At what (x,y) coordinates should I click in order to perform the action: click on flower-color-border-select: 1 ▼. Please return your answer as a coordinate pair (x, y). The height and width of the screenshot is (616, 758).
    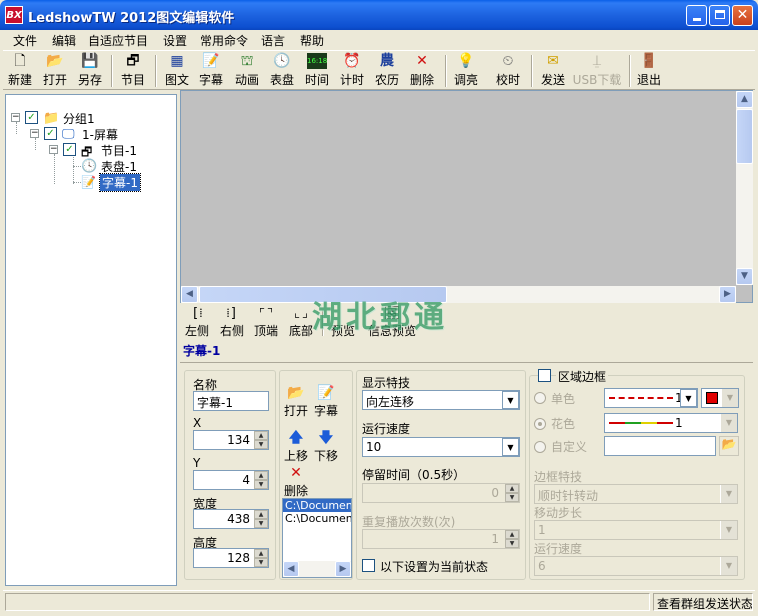
    Looking at the image, I should click on (671, 423).